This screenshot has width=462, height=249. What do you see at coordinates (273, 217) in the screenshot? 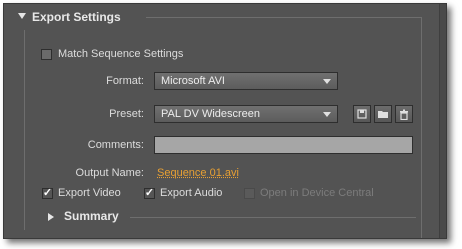
I see `summary-divider` at bounding box center [273, 217].